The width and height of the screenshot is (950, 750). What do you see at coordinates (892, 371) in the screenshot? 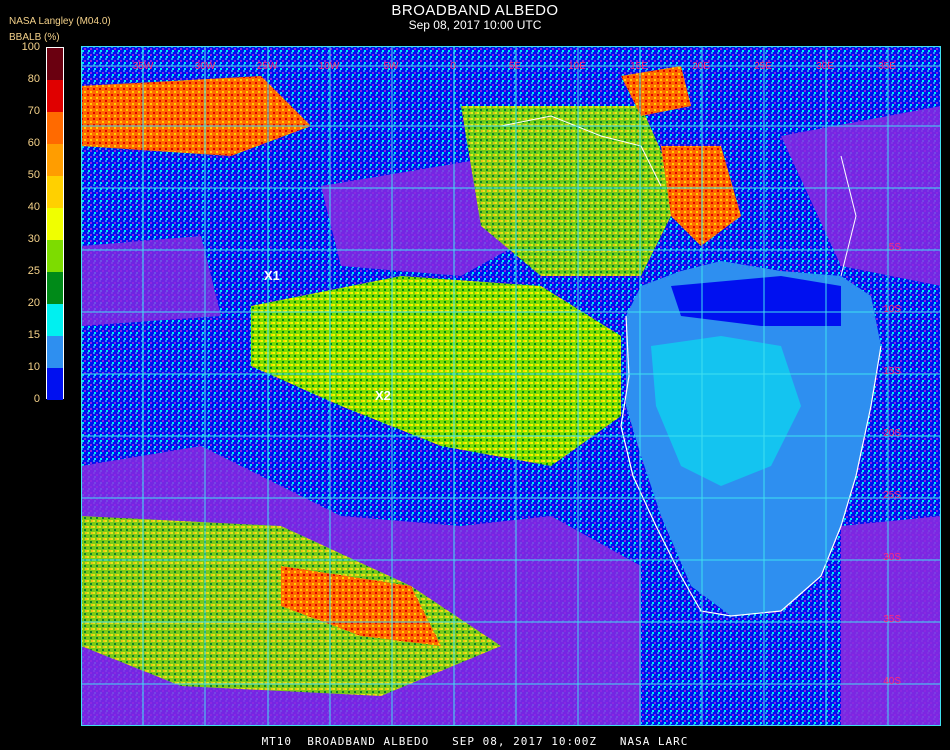
I see `latitude-label: 15S` at bounding box center [892, 371].